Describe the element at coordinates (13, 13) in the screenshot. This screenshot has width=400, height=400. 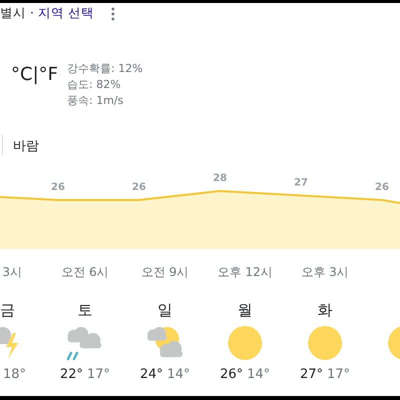
I see `location-text: 별시` at that location.